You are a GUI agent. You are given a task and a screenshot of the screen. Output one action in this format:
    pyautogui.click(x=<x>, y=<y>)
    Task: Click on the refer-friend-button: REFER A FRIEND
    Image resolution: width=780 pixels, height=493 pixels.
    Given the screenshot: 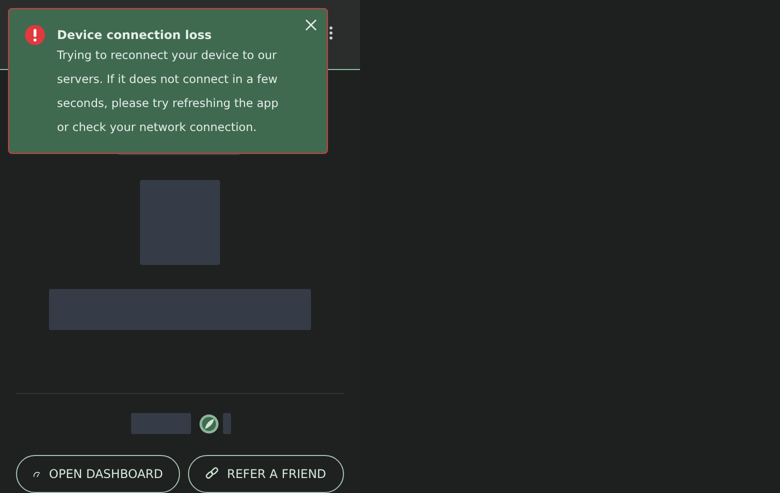 What is the action you would take?
    pyautogui.click(x=266, y=474)
    